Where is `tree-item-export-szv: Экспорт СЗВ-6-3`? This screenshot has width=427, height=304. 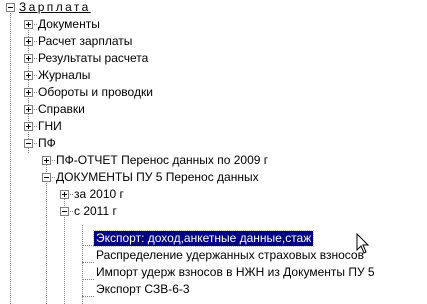
tree-item-export-szv: Экспорт СЗВ-6-3 is located at coordinates (143, 289).